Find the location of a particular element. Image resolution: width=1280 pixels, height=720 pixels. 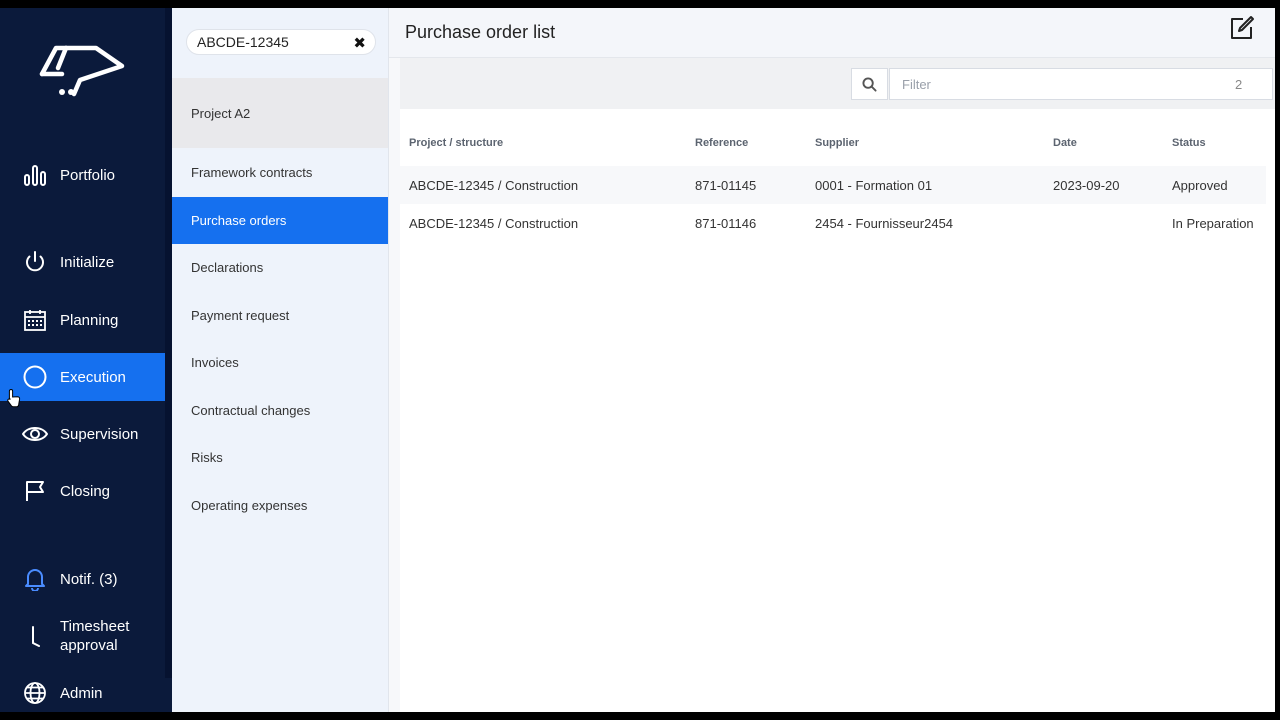

sidebar-item-execution: Execution is located at coordinates (82, 377).